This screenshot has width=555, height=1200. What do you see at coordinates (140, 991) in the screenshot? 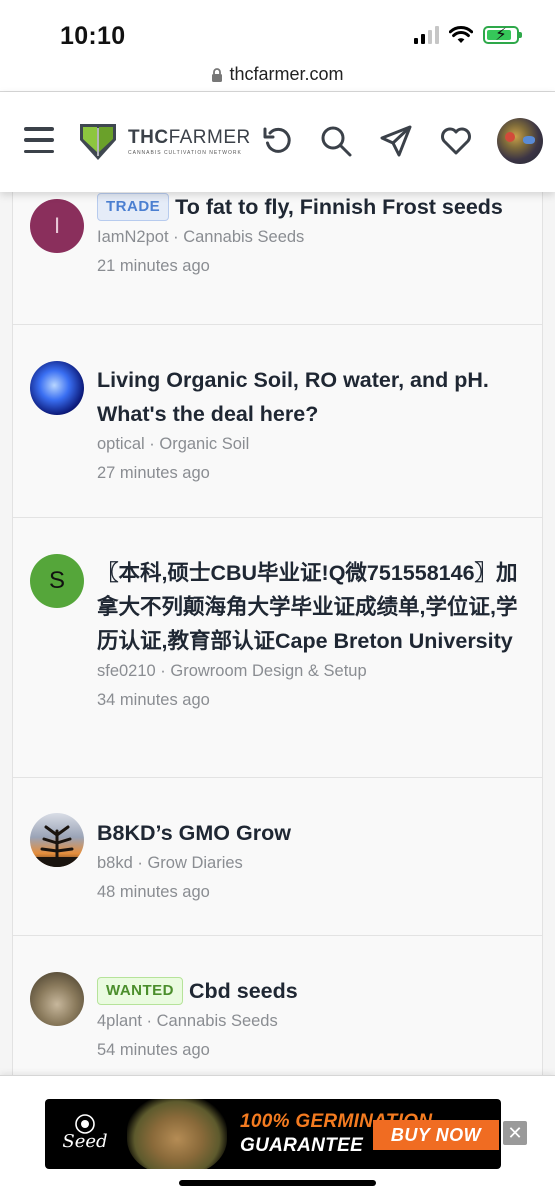
I see `wanted-badge: WANTED` at bounding box center [140, 991].